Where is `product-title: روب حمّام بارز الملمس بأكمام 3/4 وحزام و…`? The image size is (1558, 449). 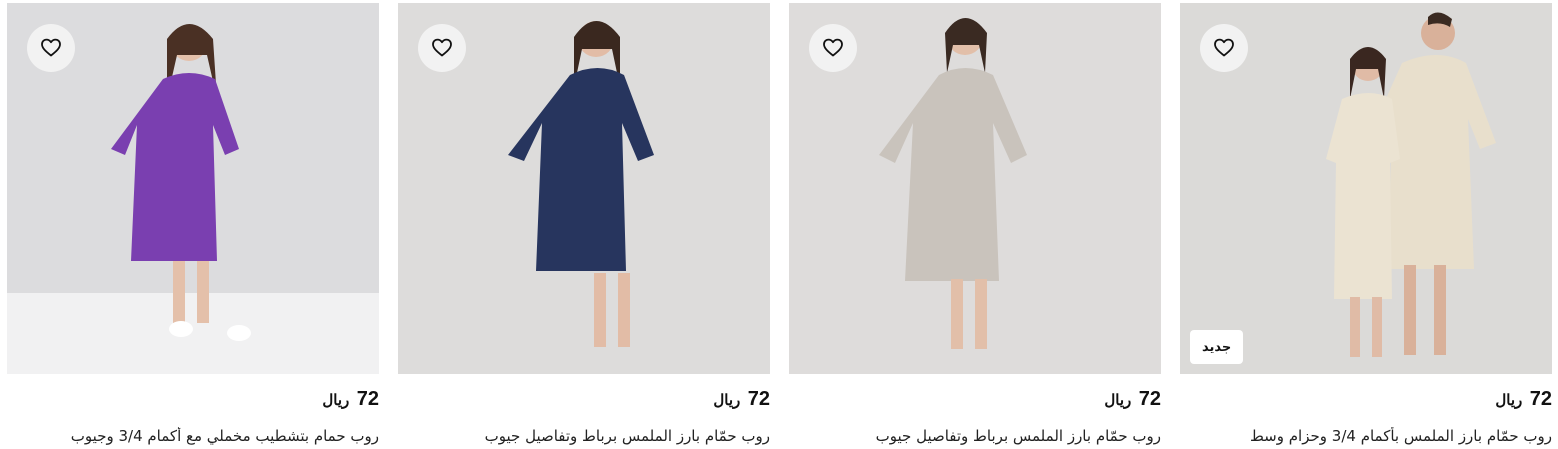
product-title: روب حمّام بارز الملمس بأكمام 3/4 وحزام و… is located at coordinates (1366, 436).